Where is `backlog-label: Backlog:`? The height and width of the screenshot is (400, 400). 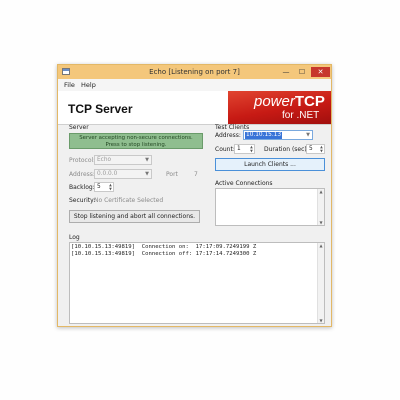
backlog-label: Backlog: is located at coordinates (82, 187).